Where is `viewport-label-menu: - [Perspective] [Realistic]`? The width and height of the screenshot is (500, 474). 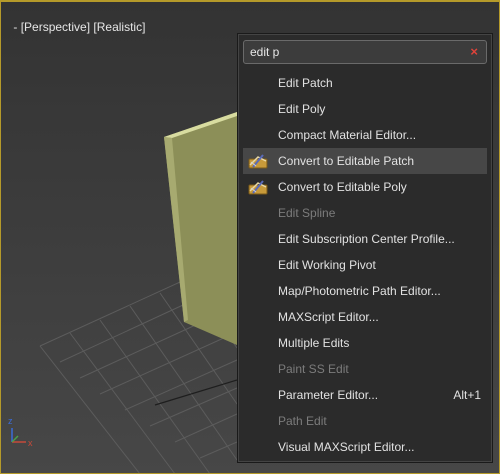 viewport-label-menu: - [Perspective] [Realistic] is located at coordinates (72, 27).